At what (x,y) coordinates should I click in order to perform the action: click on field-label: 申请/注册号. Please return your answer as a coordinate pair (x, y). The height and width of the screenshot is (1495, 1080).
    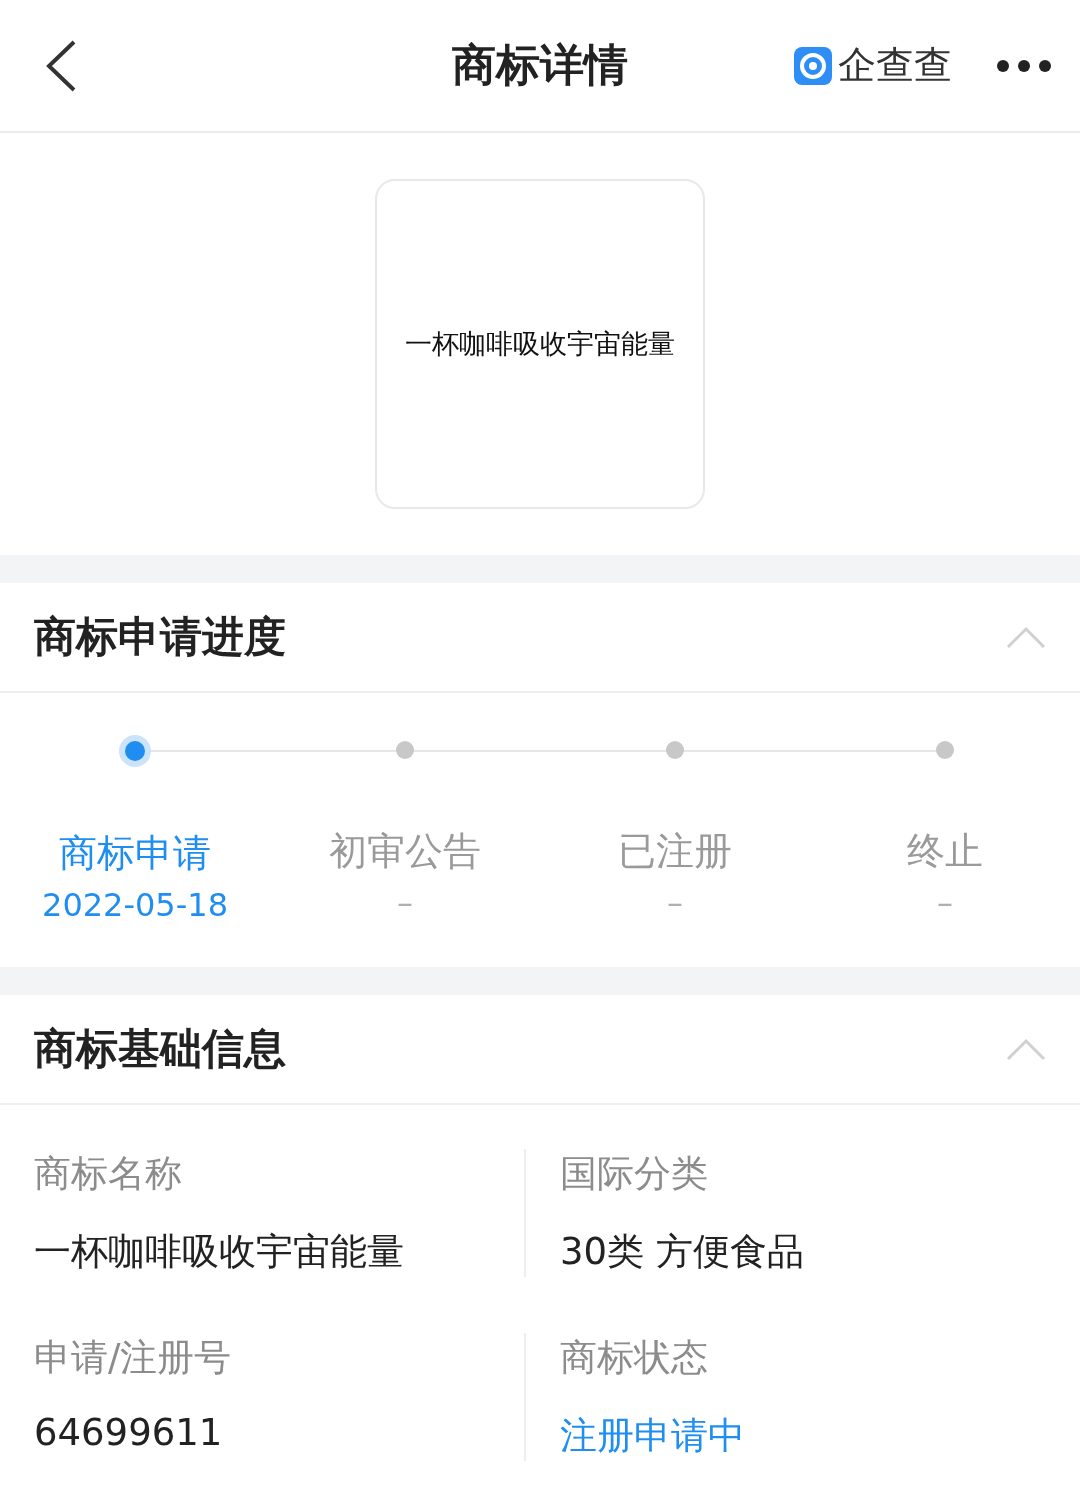
    Looking at the image, I should click on (133, 1358).